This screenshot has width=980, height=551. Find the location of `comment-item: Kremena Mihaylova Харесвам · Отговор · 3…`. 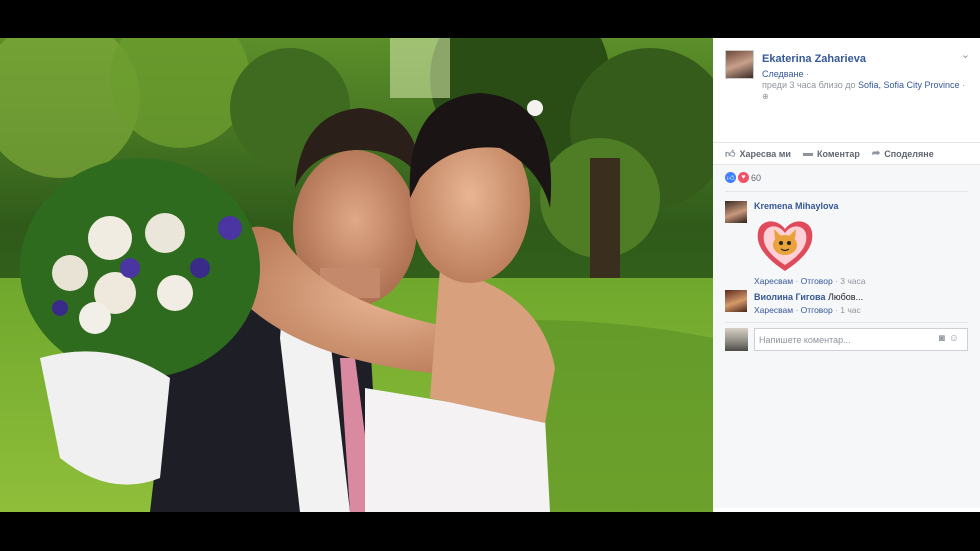

comment-item: Kremena Mihaylova Харесвам · Отговор · 3… is located at coordinates (848, 246).